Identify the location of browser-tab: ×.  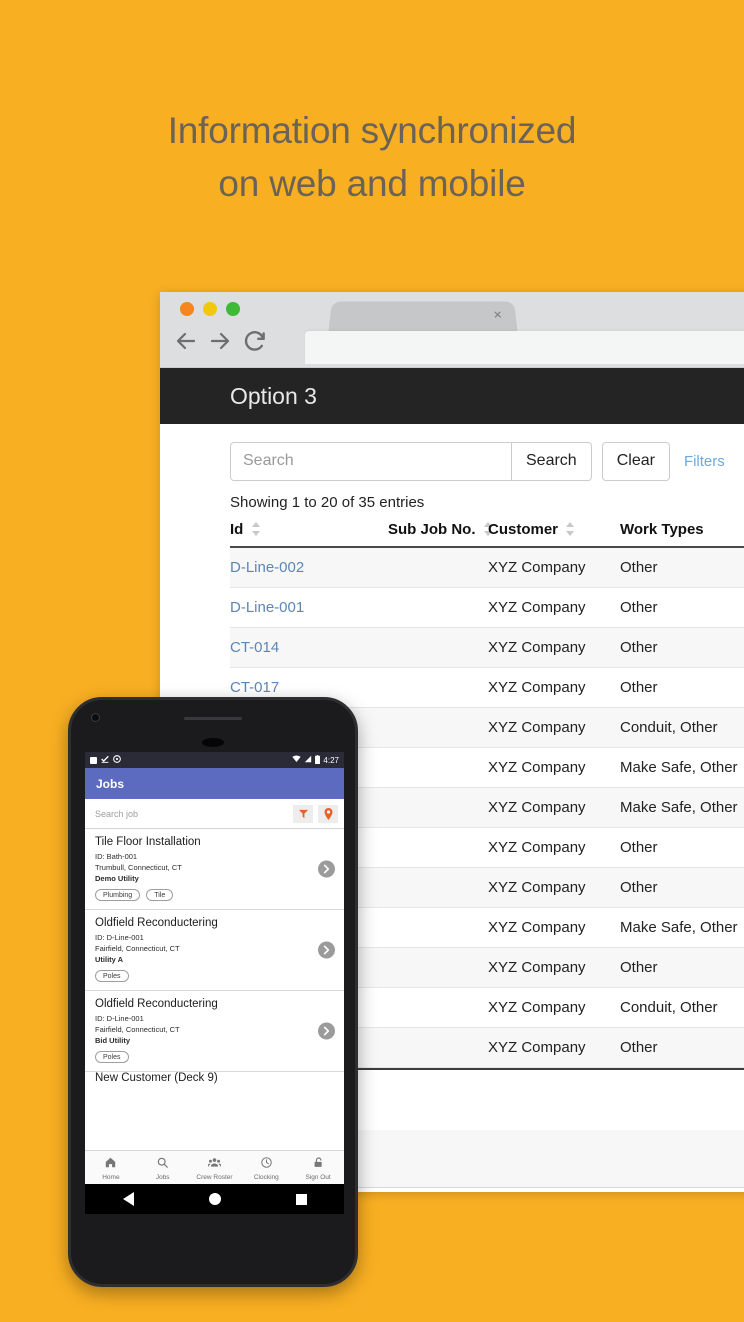
(423, 318).